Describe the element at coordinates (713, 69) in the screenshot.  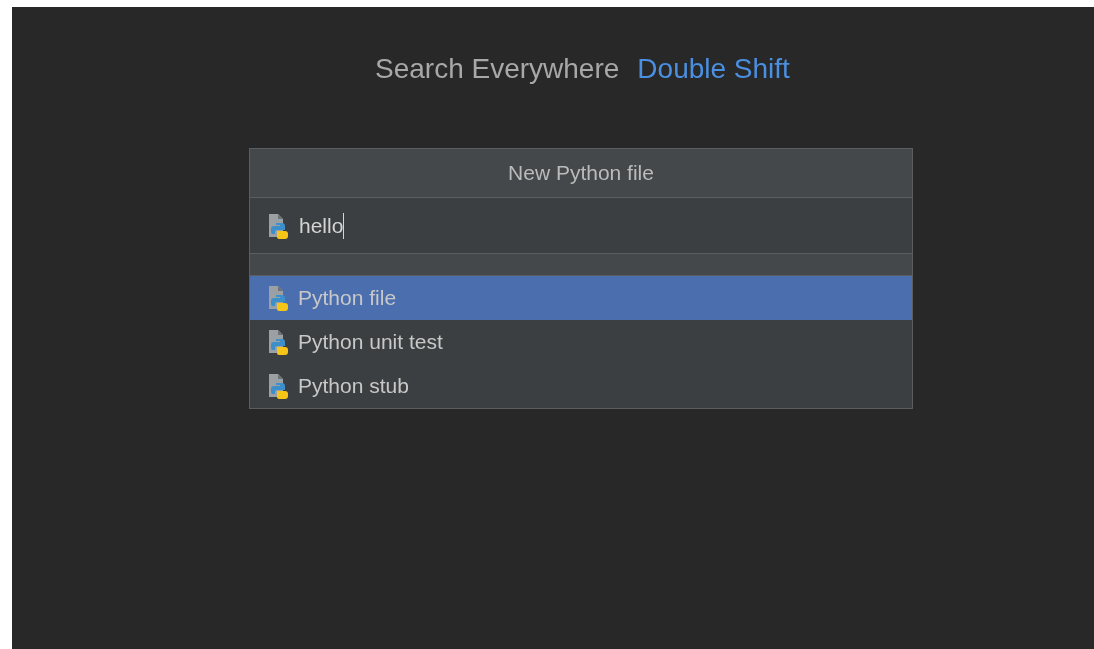
I see `hint-shortcut: Double Shift` at that location.